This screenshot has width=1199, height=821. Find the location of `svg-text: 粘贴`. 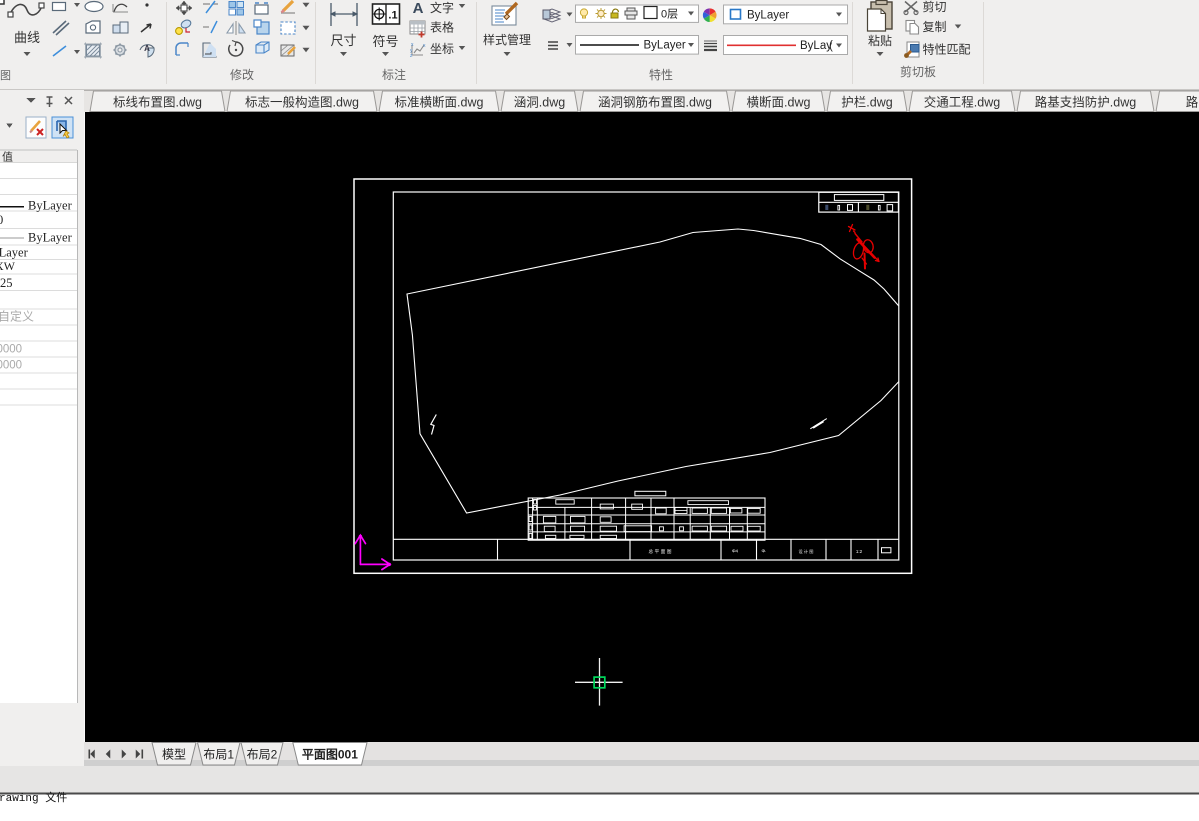

svg-text: 粘贴 is located at coordinates (880, 40).